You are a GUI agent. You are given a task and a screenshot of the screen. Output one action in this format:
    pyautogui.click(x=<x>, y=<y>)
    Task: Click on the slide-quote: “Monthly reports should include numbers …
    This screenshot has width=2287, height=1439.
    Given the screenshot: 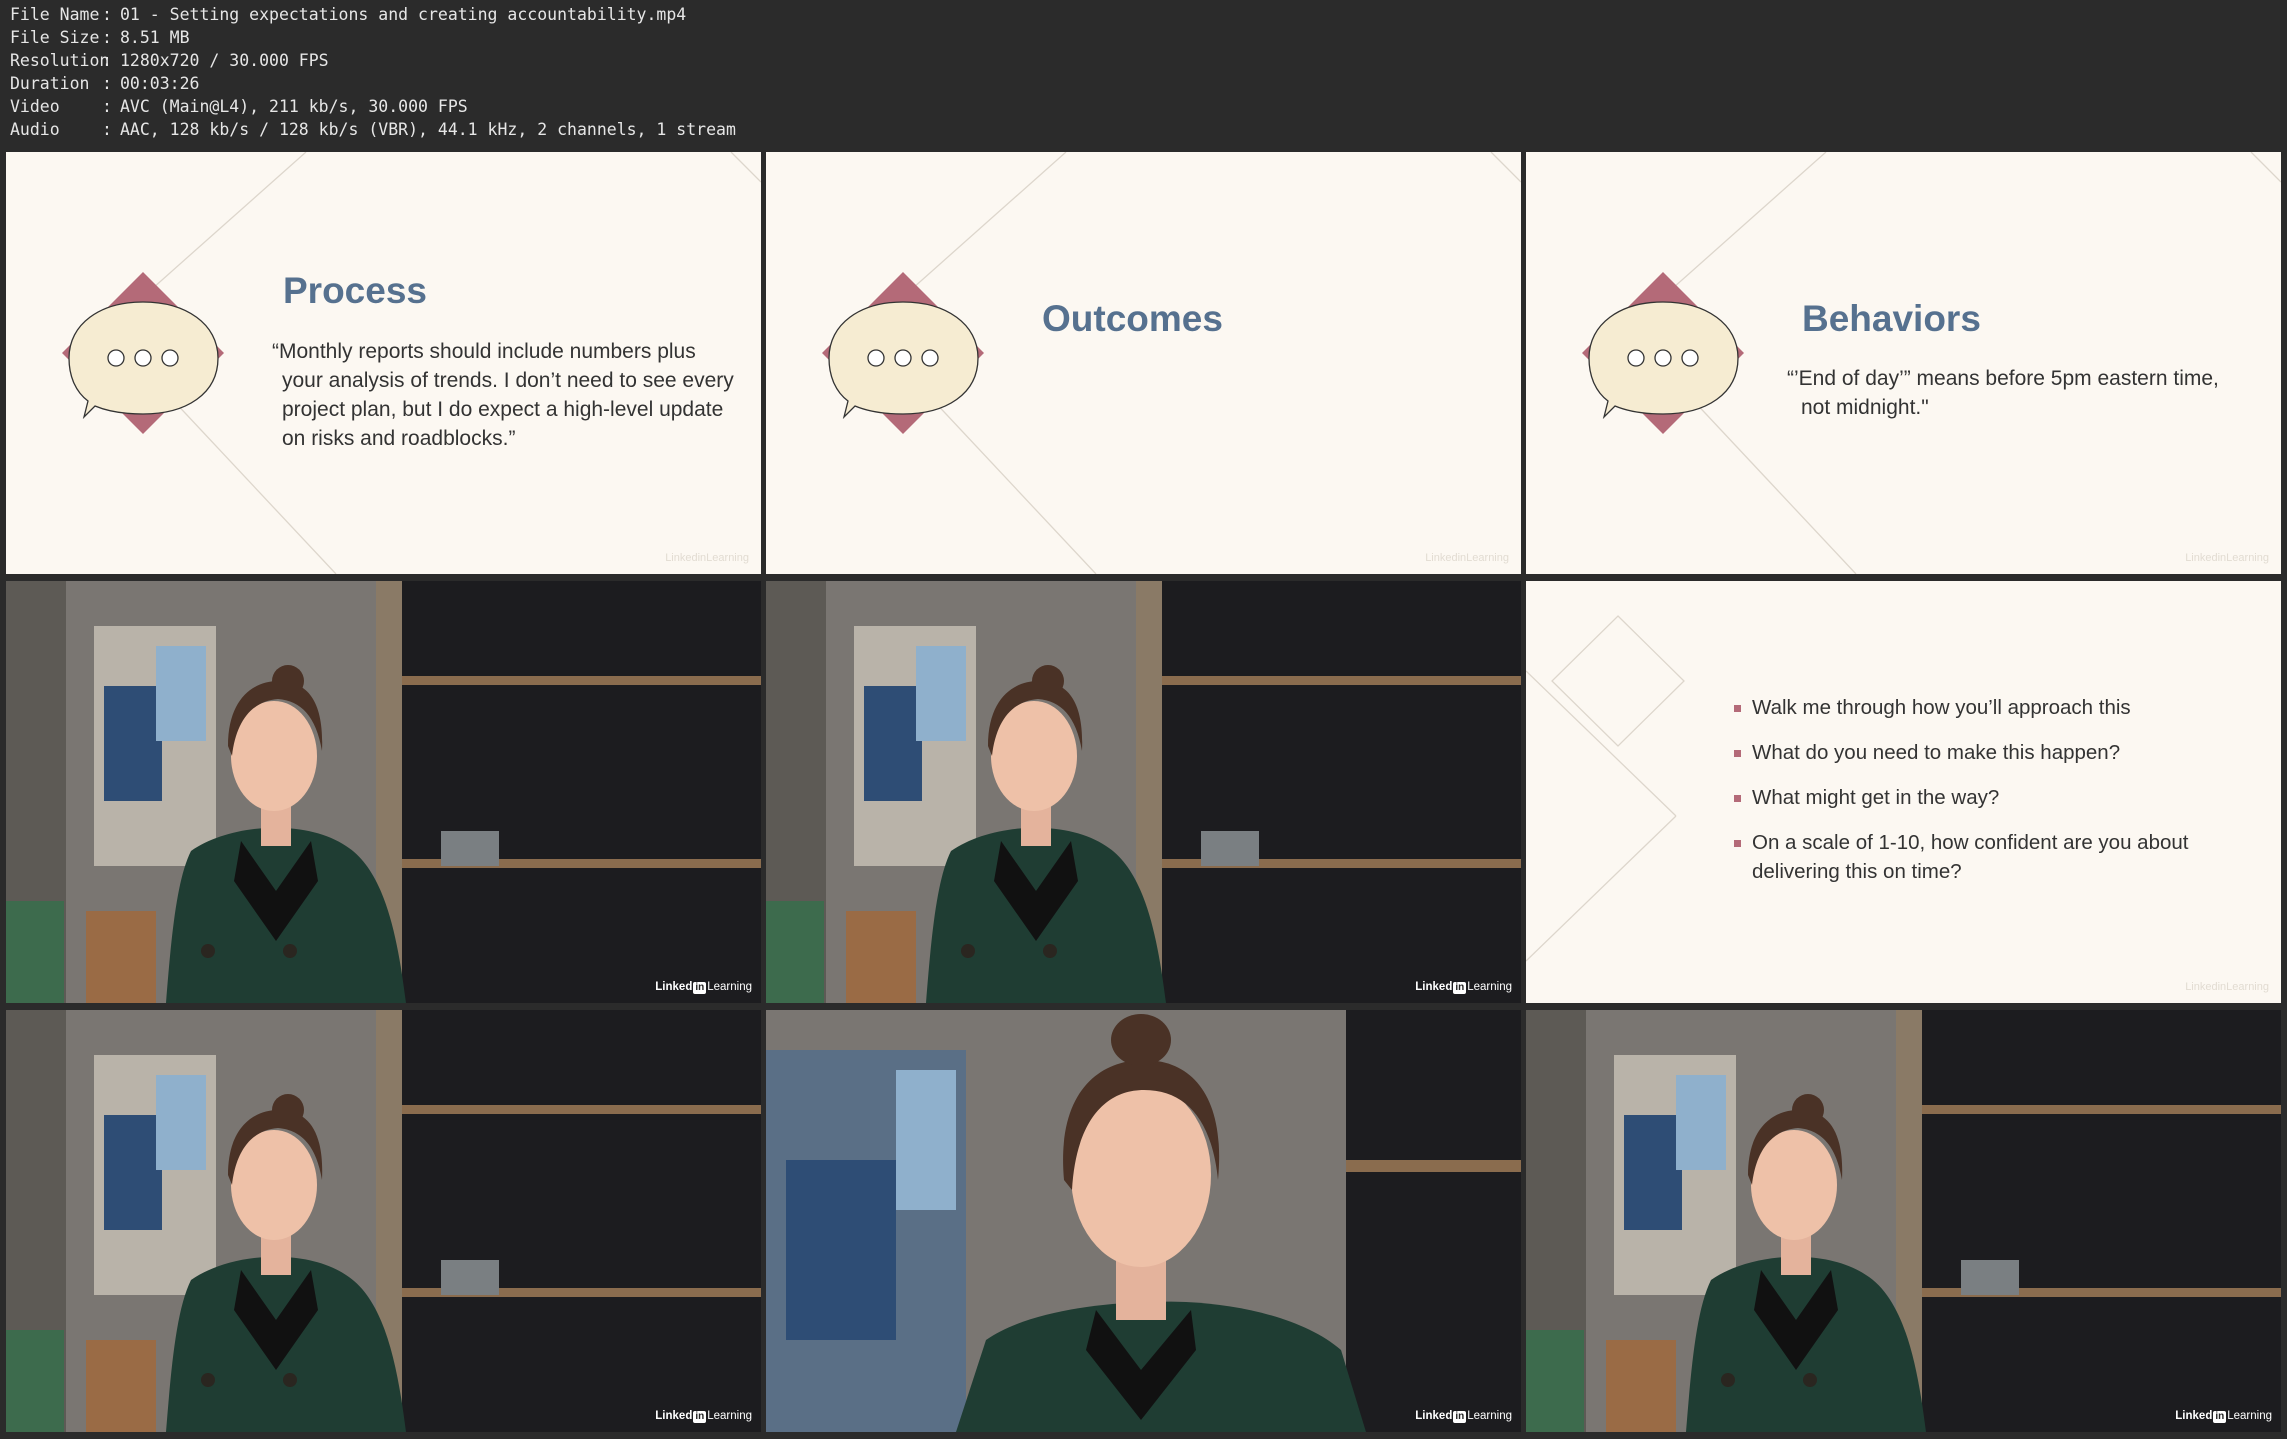 What is the action you would take?
    pyautogui.click(x=503, y=395)
    